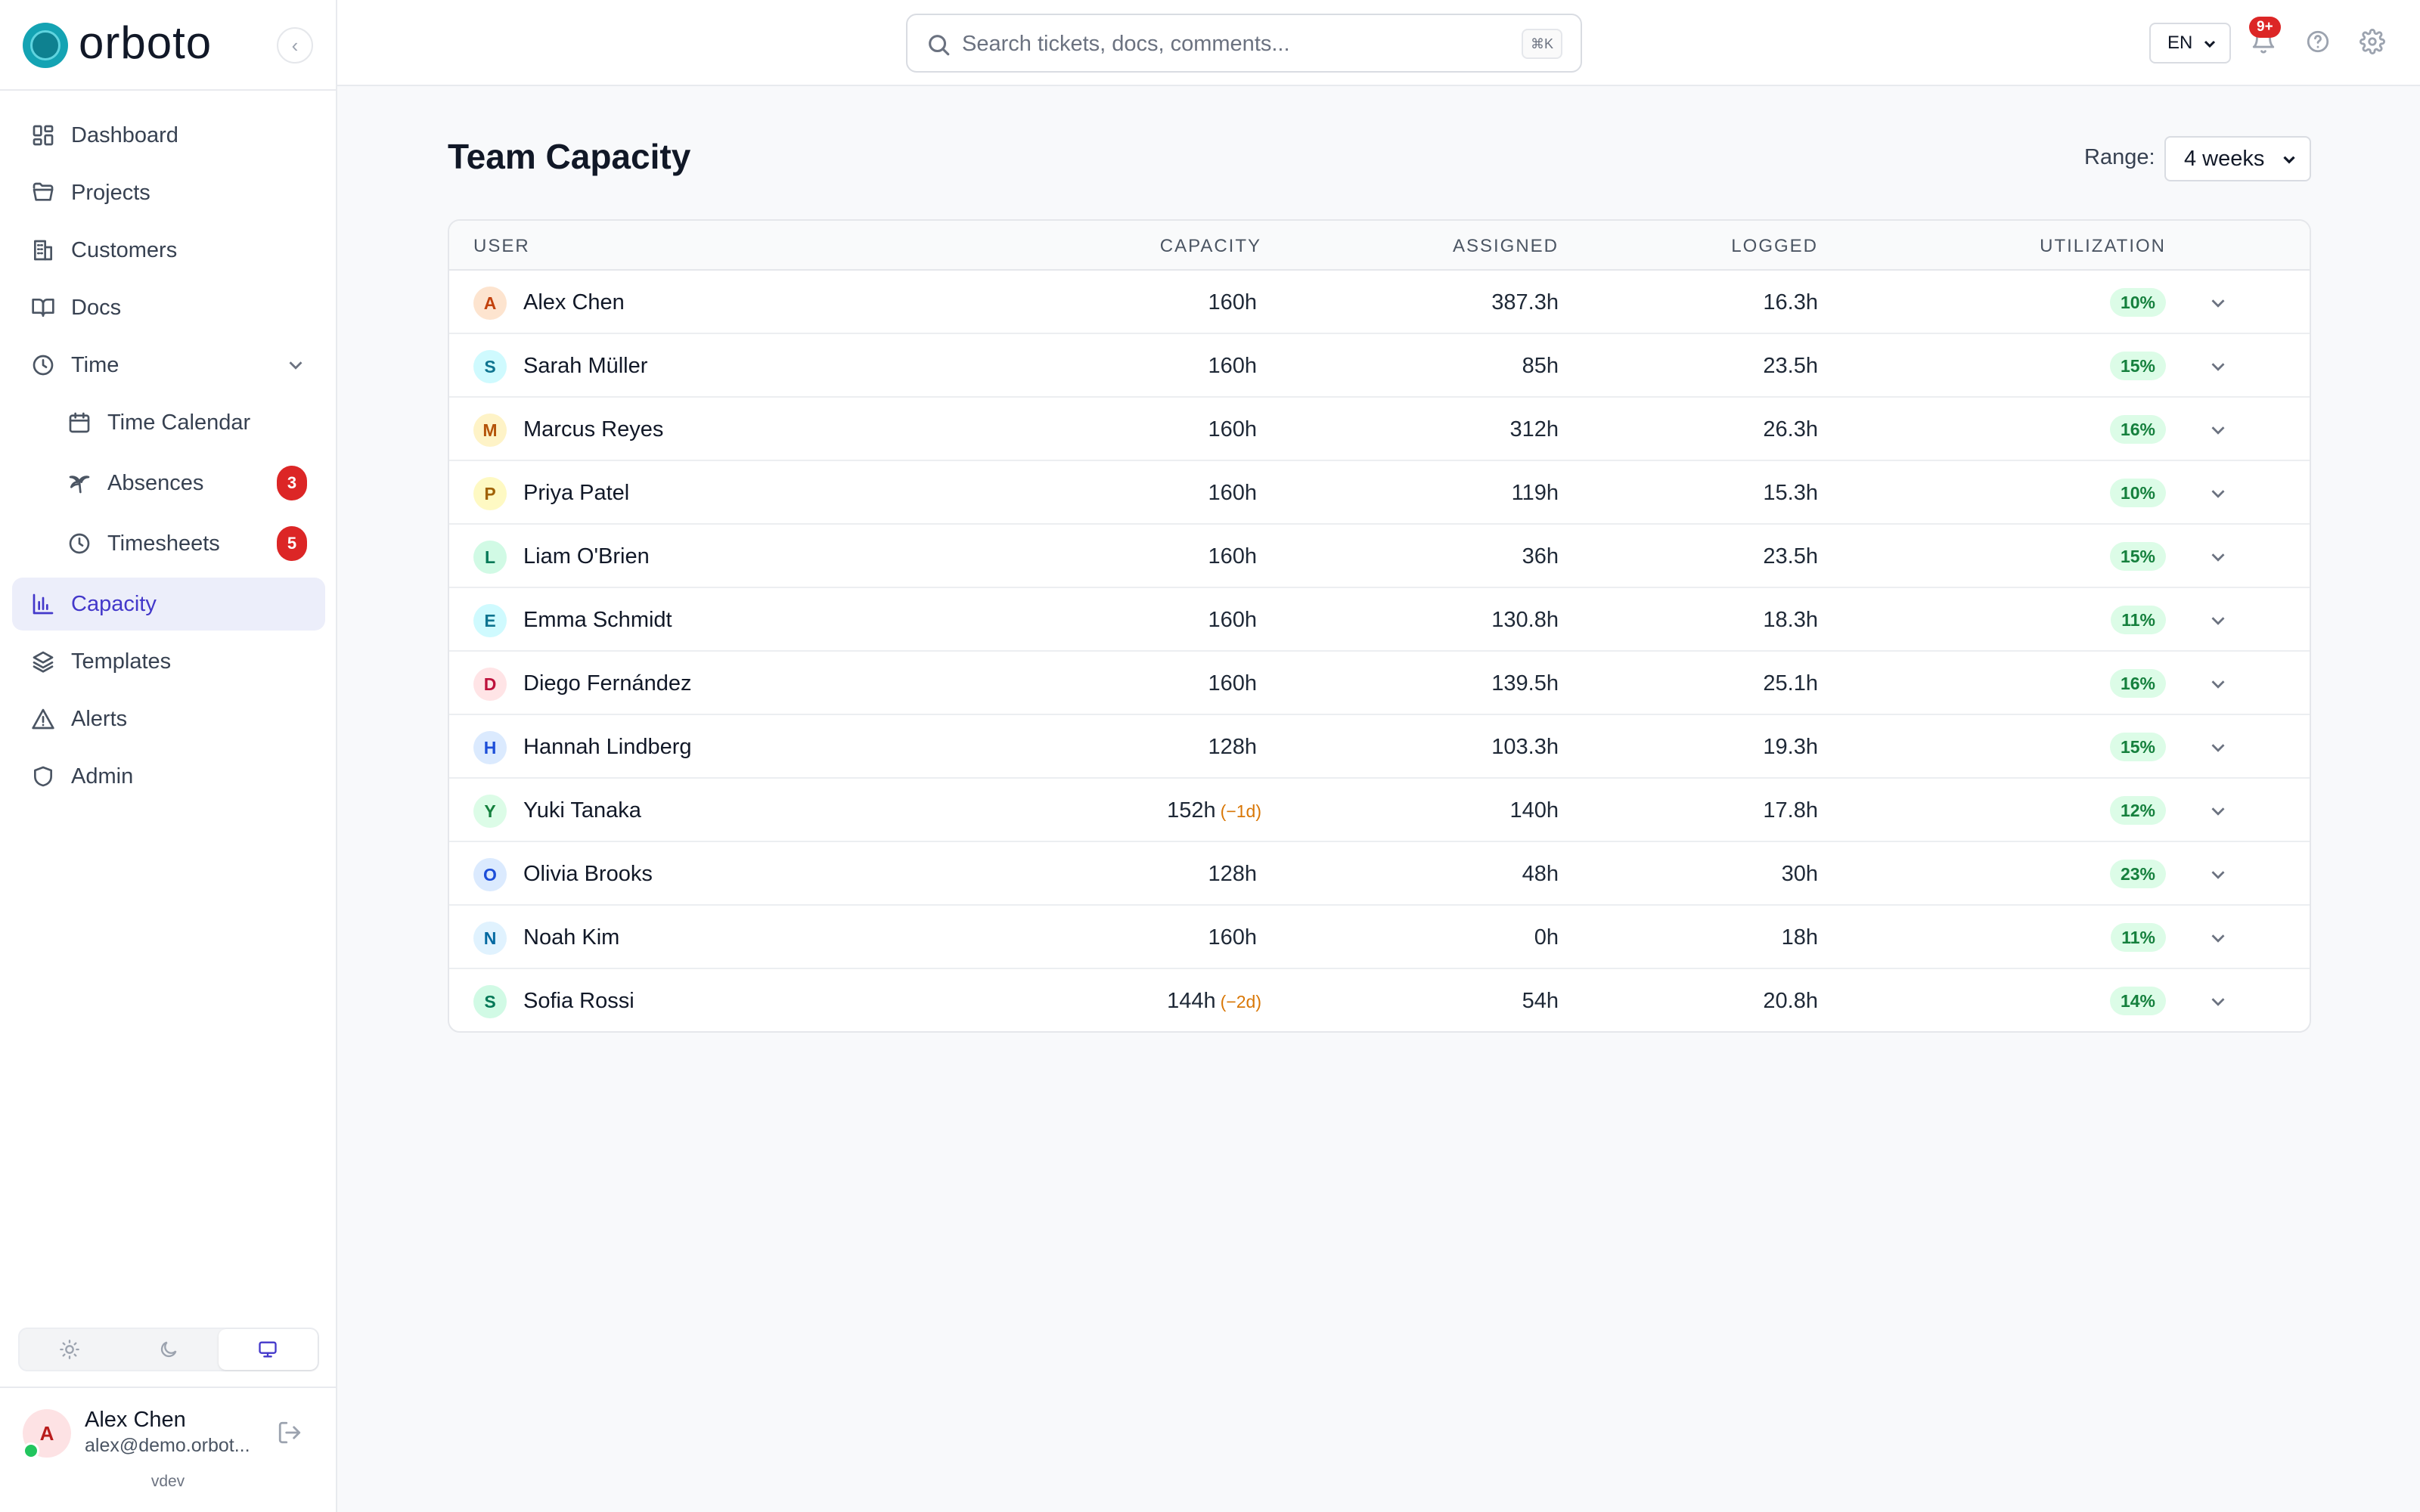 The width and height of the screenshot is (2420, 1512). What do you see at coordinates (43, 193) in the screenshot?
I see `folder-open-icon` at bounding box center [43, 193].